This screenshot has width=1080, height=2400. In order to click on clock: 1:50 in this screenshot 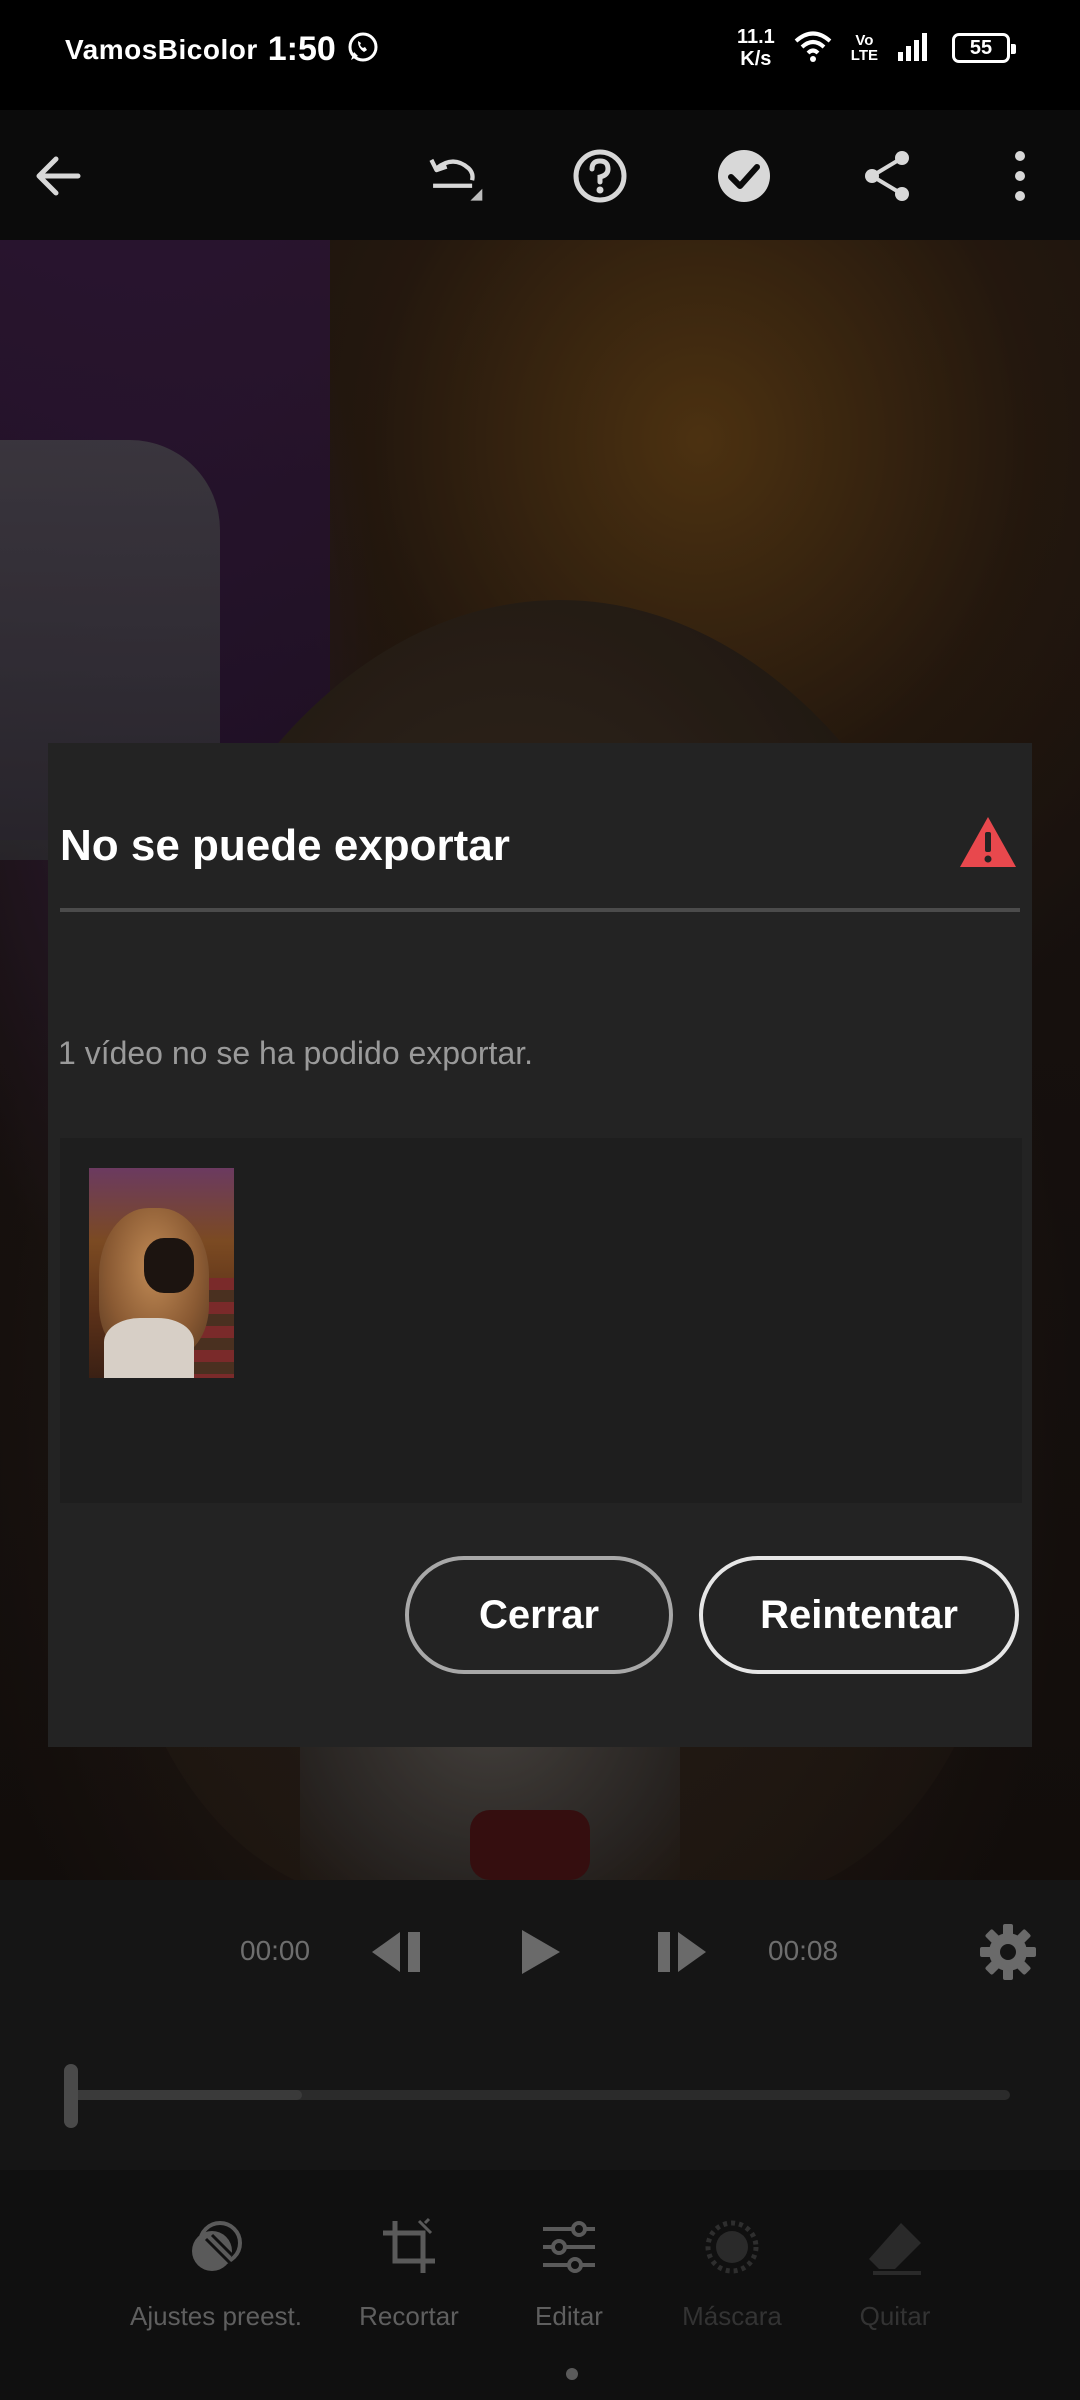, I will do `click(301, 49)`.